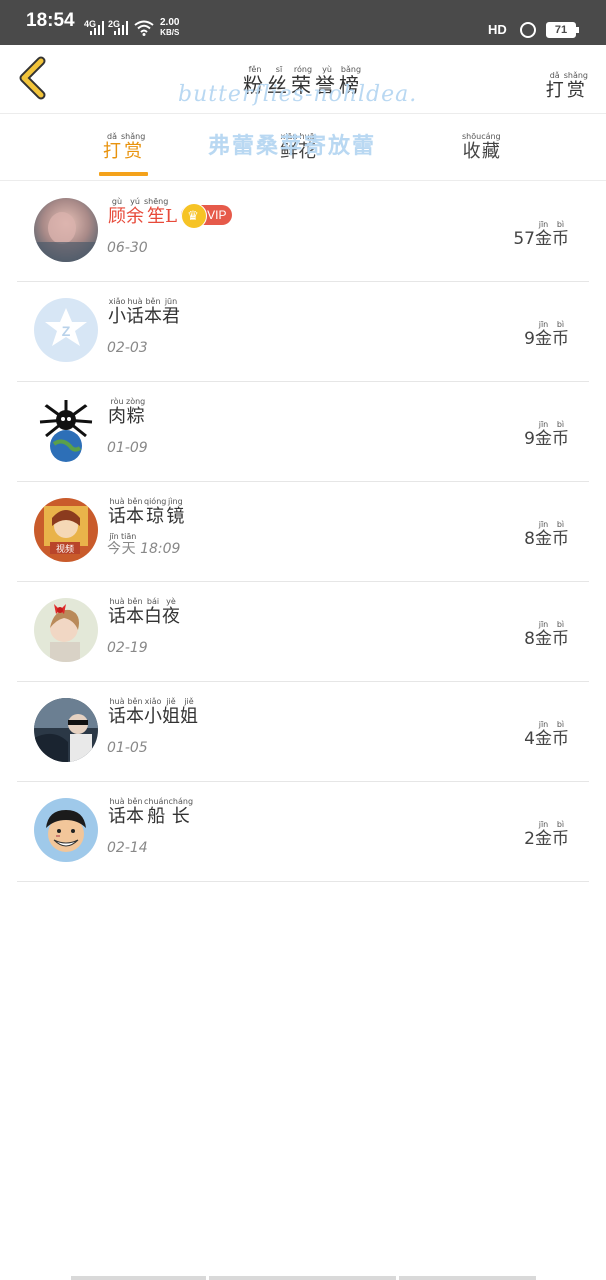 This screenshot has width=606, height=1280. What do you see at coordinates (303, 432) in the screenshot?
I see `fan-row: 肉ròu粽zòng 01-09 9金jīn币bì` at bounding box center [303, 432].